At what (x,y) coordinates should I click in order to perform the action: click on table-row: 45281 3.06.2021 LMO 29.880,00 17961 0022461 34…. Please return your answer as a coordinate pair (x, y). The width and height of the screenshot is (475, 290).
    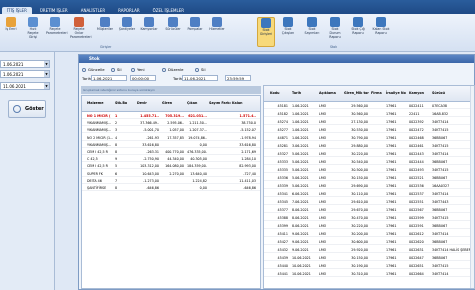
    Looking at the image, I should click on (368, 146).